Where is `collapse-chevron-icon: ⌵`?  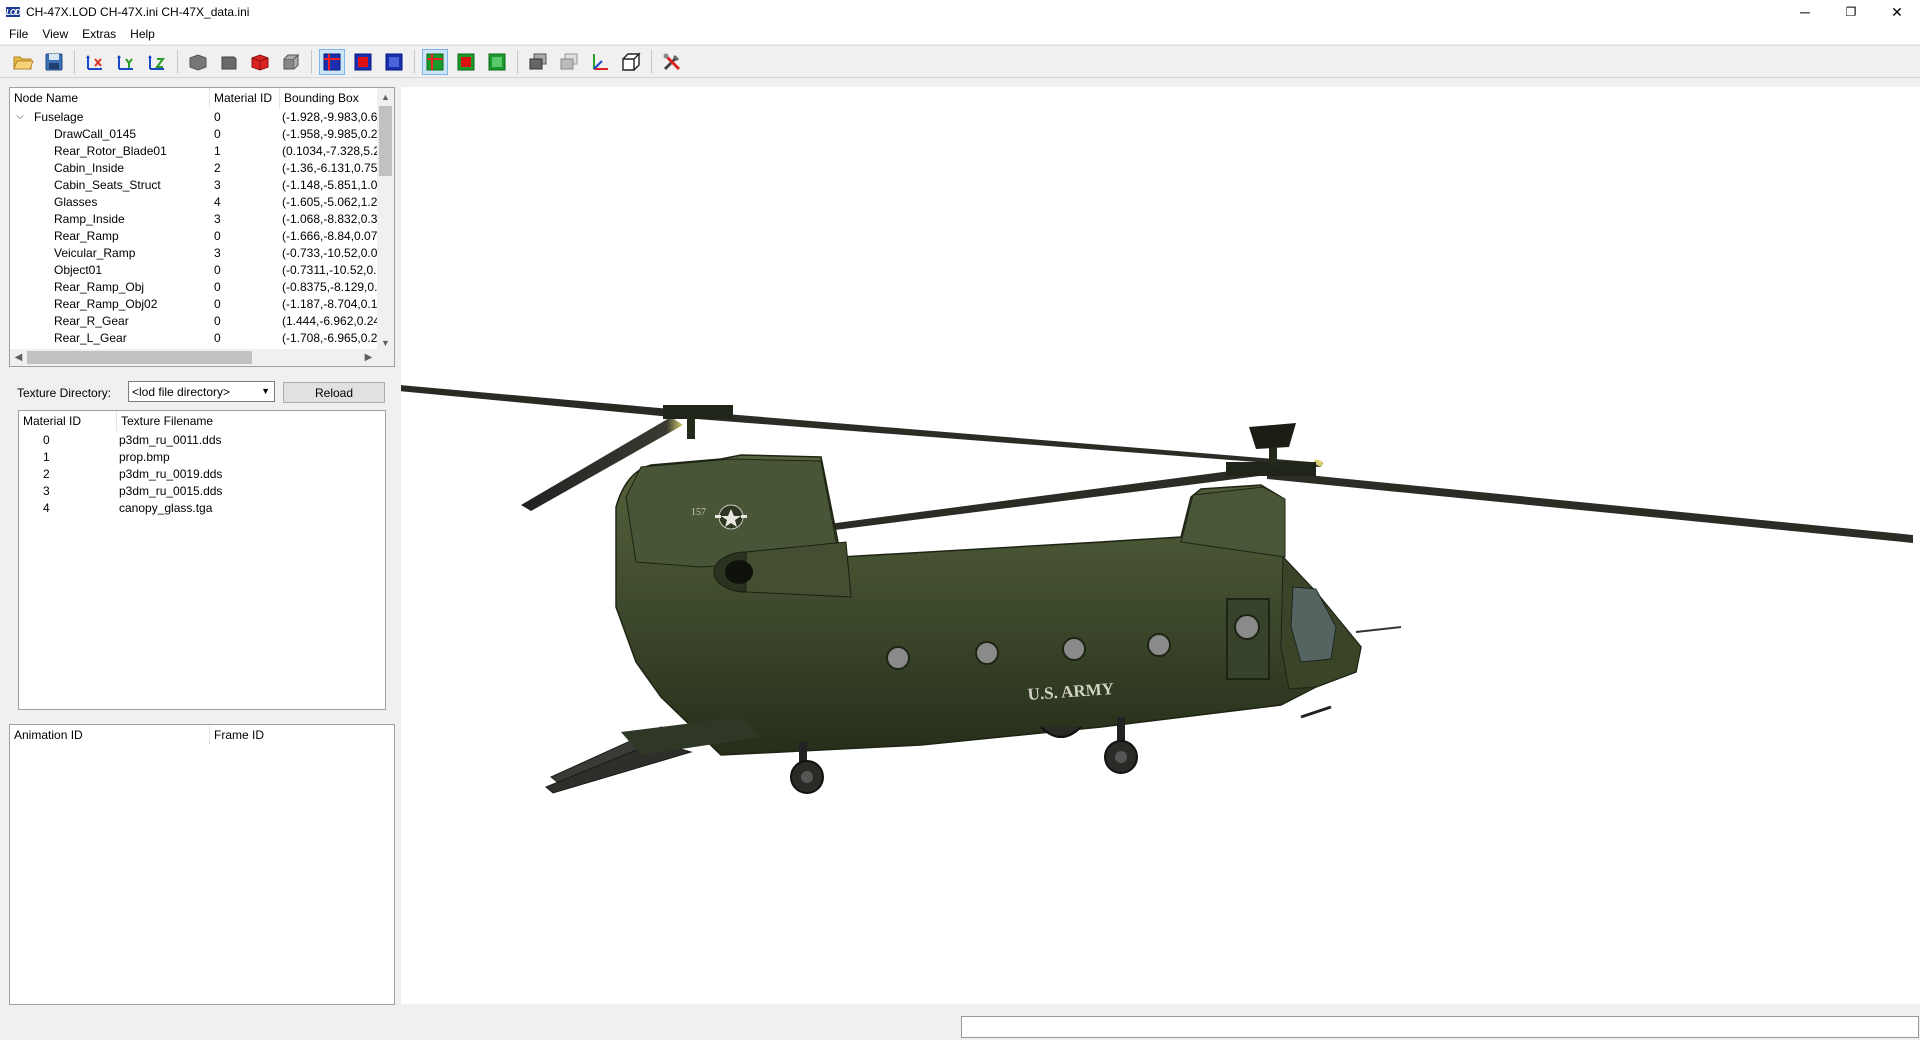 collapse-chevron-icon: ⌵ is located at coordinates (20, 117).